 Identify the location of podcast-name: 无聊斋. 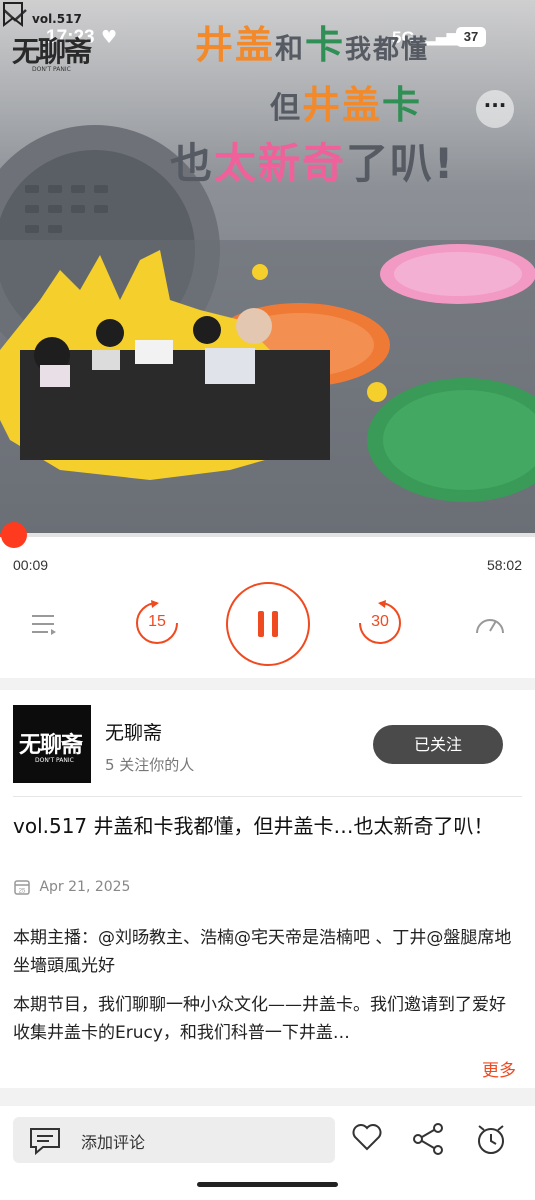
(133, 731).